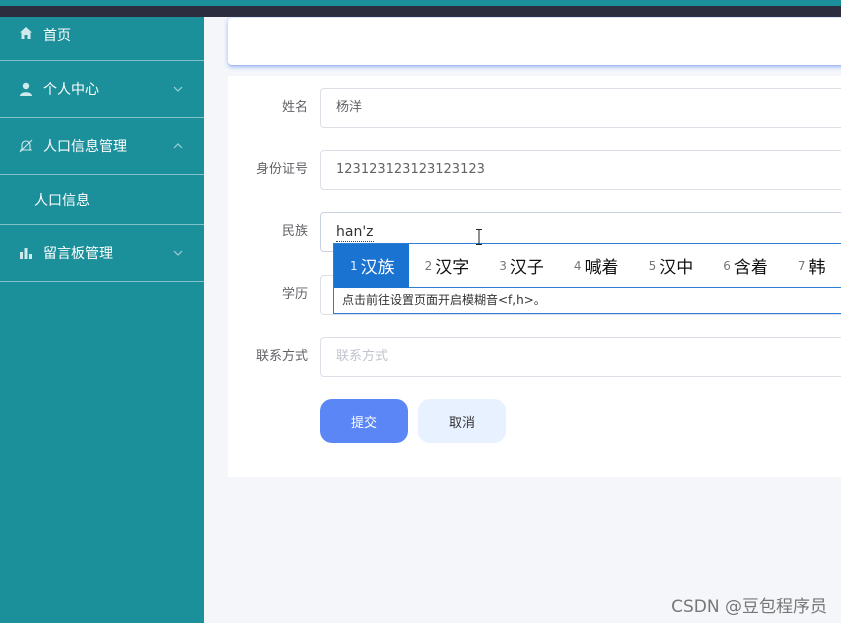 The width and height of the screenshot is (841, 623). Describe the element at coordinates (102, 89) in the screenshot. I see `sidebar-item-profile: 个人中心` at that location.